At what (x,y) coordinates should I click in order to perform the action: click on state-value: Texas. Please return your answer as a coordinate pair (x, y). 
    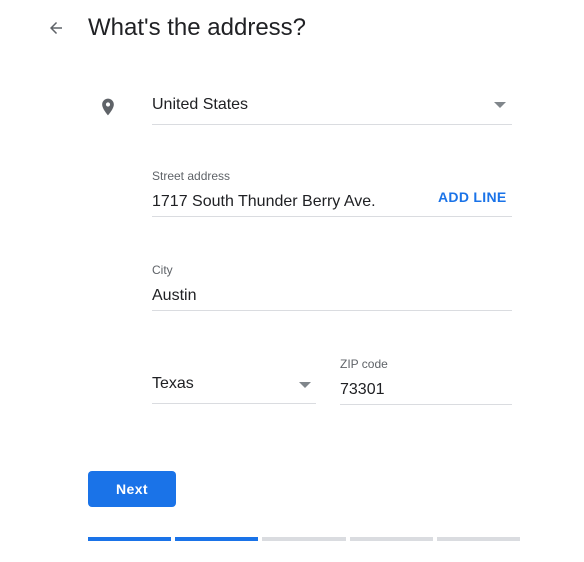
    Looking at the image, I should click on (173, 383).